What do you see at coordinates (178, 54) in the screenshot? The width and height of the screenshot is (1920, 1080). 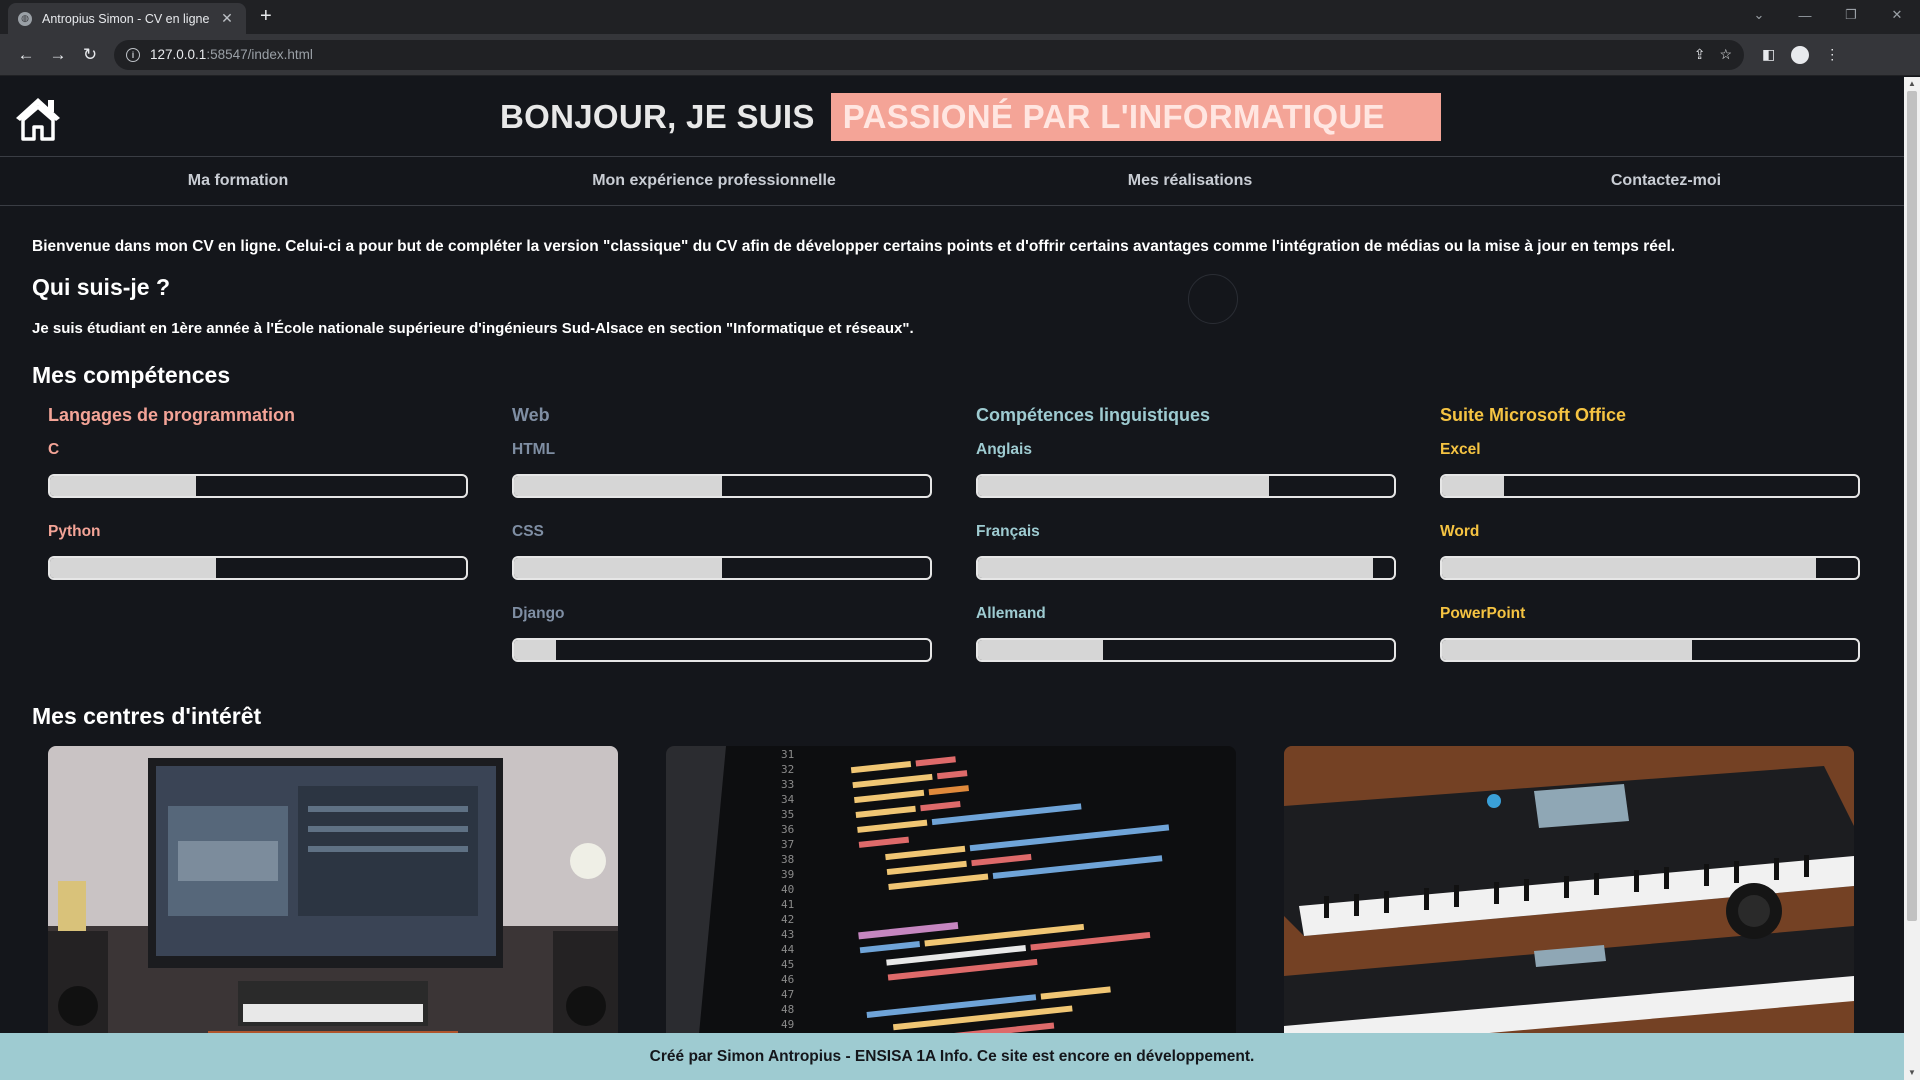 I see `url-host: 127.0.0.1` at bounding box center [178, 54].